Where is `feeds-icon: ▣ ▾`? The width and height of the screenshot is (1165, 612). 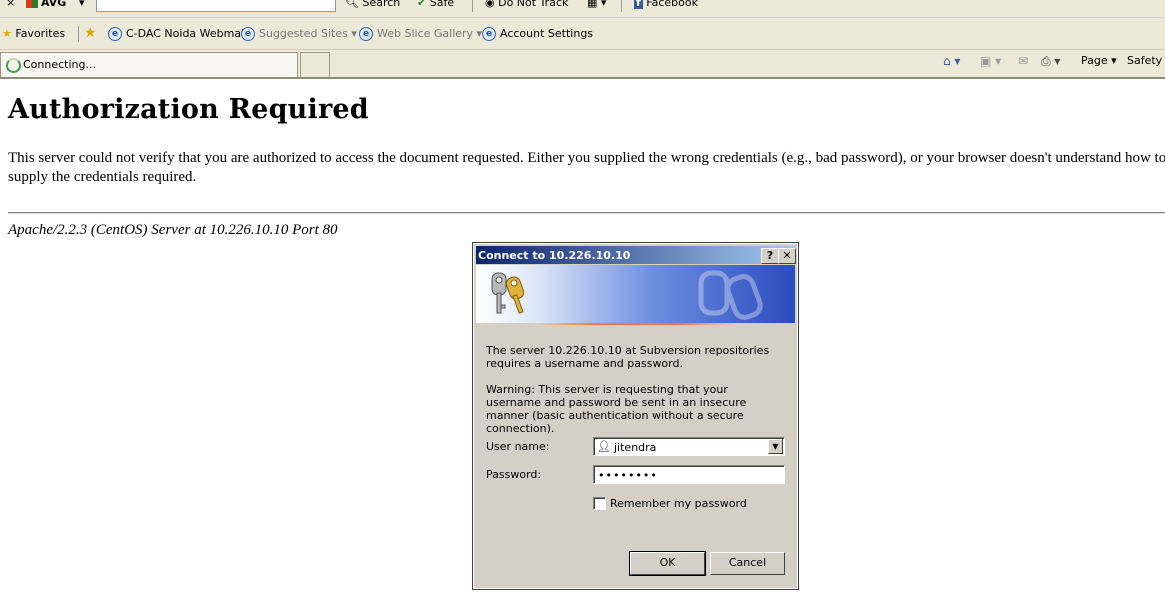
feeds-icon: ▣ ▾ is located at coordinates (990, 61).